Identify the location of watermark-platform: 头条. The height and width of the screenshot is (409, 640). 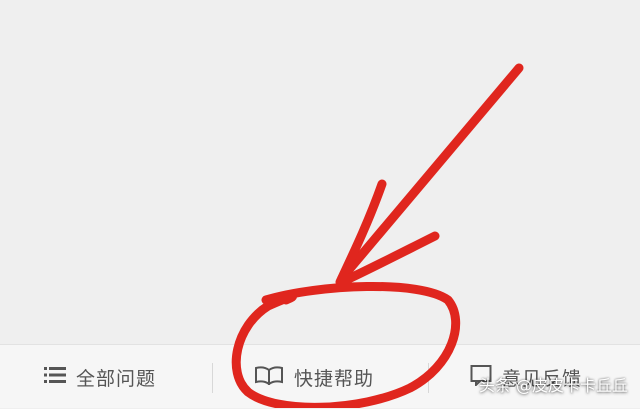
(494, 385).